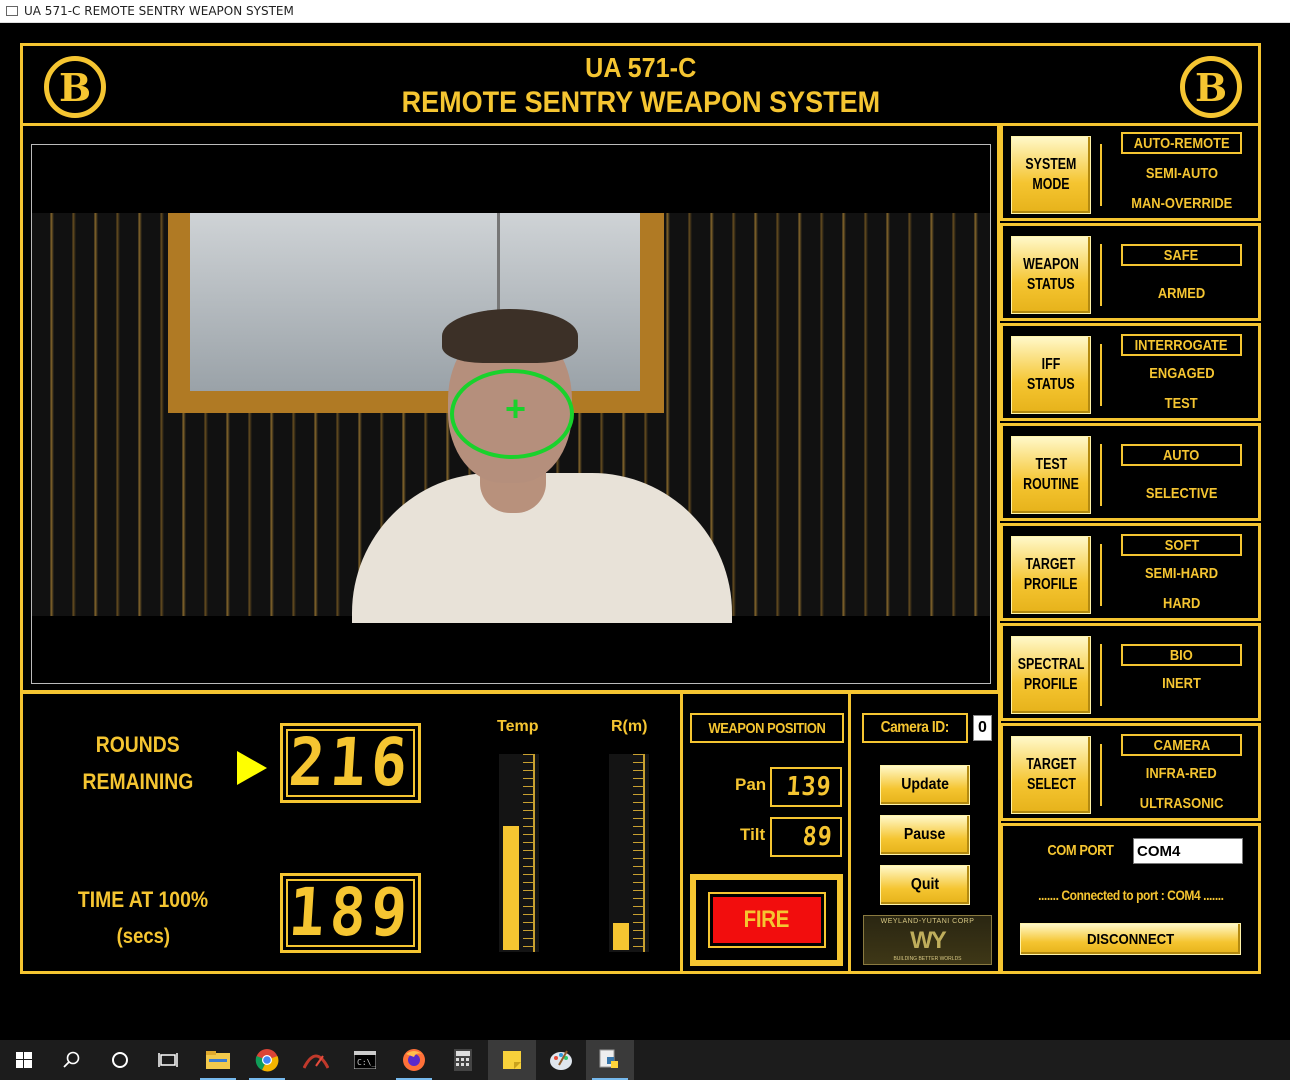 The image size is (1290, 1080). What do you see at coordinates (621, 936) in the screenshot?
I see `range-gauge-fill` at bounding box center [621, 936].